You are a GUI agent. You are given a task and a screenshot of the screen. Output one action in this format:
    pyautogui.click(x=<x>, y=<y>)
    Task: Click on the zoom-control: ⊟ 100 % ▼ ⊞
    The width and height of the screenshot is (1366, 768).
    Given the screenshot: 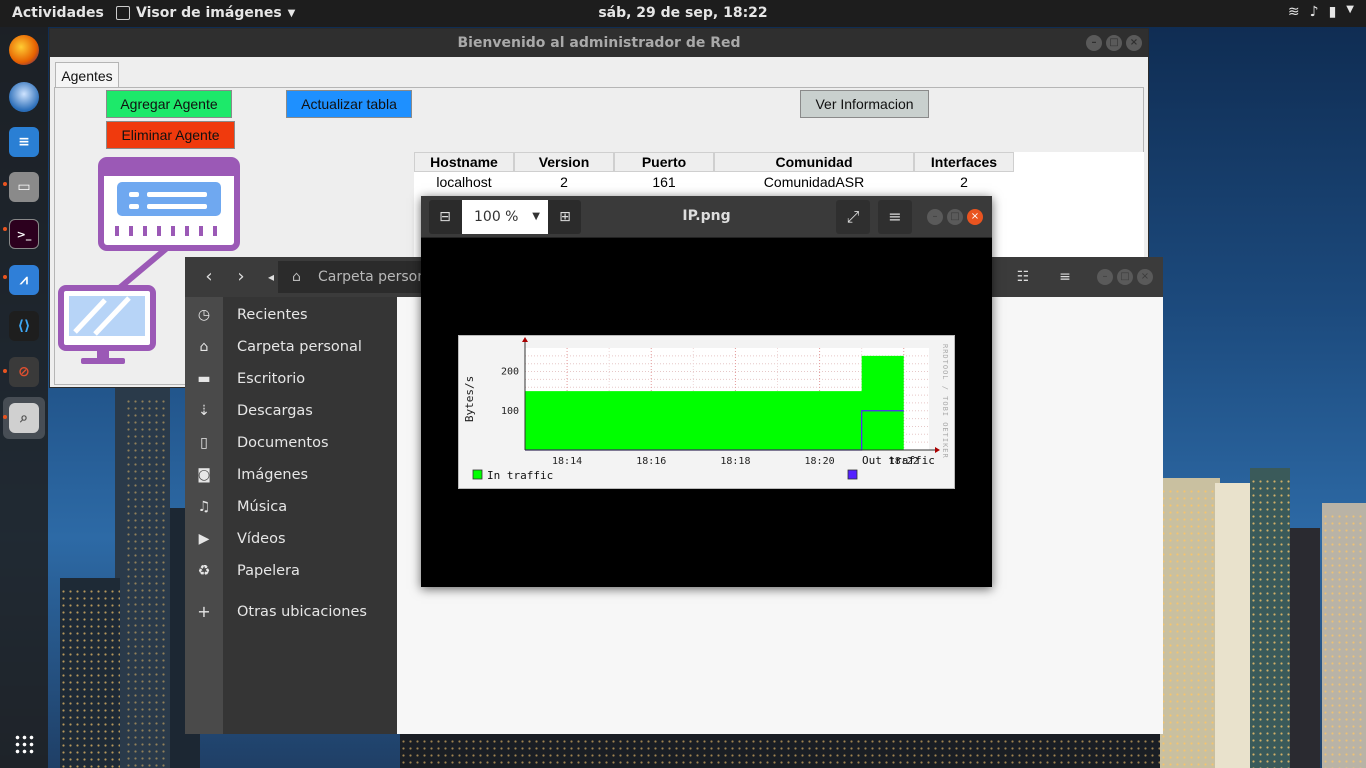 What is the action you would take?
    pyautogui.click(x=505, y=217)
    